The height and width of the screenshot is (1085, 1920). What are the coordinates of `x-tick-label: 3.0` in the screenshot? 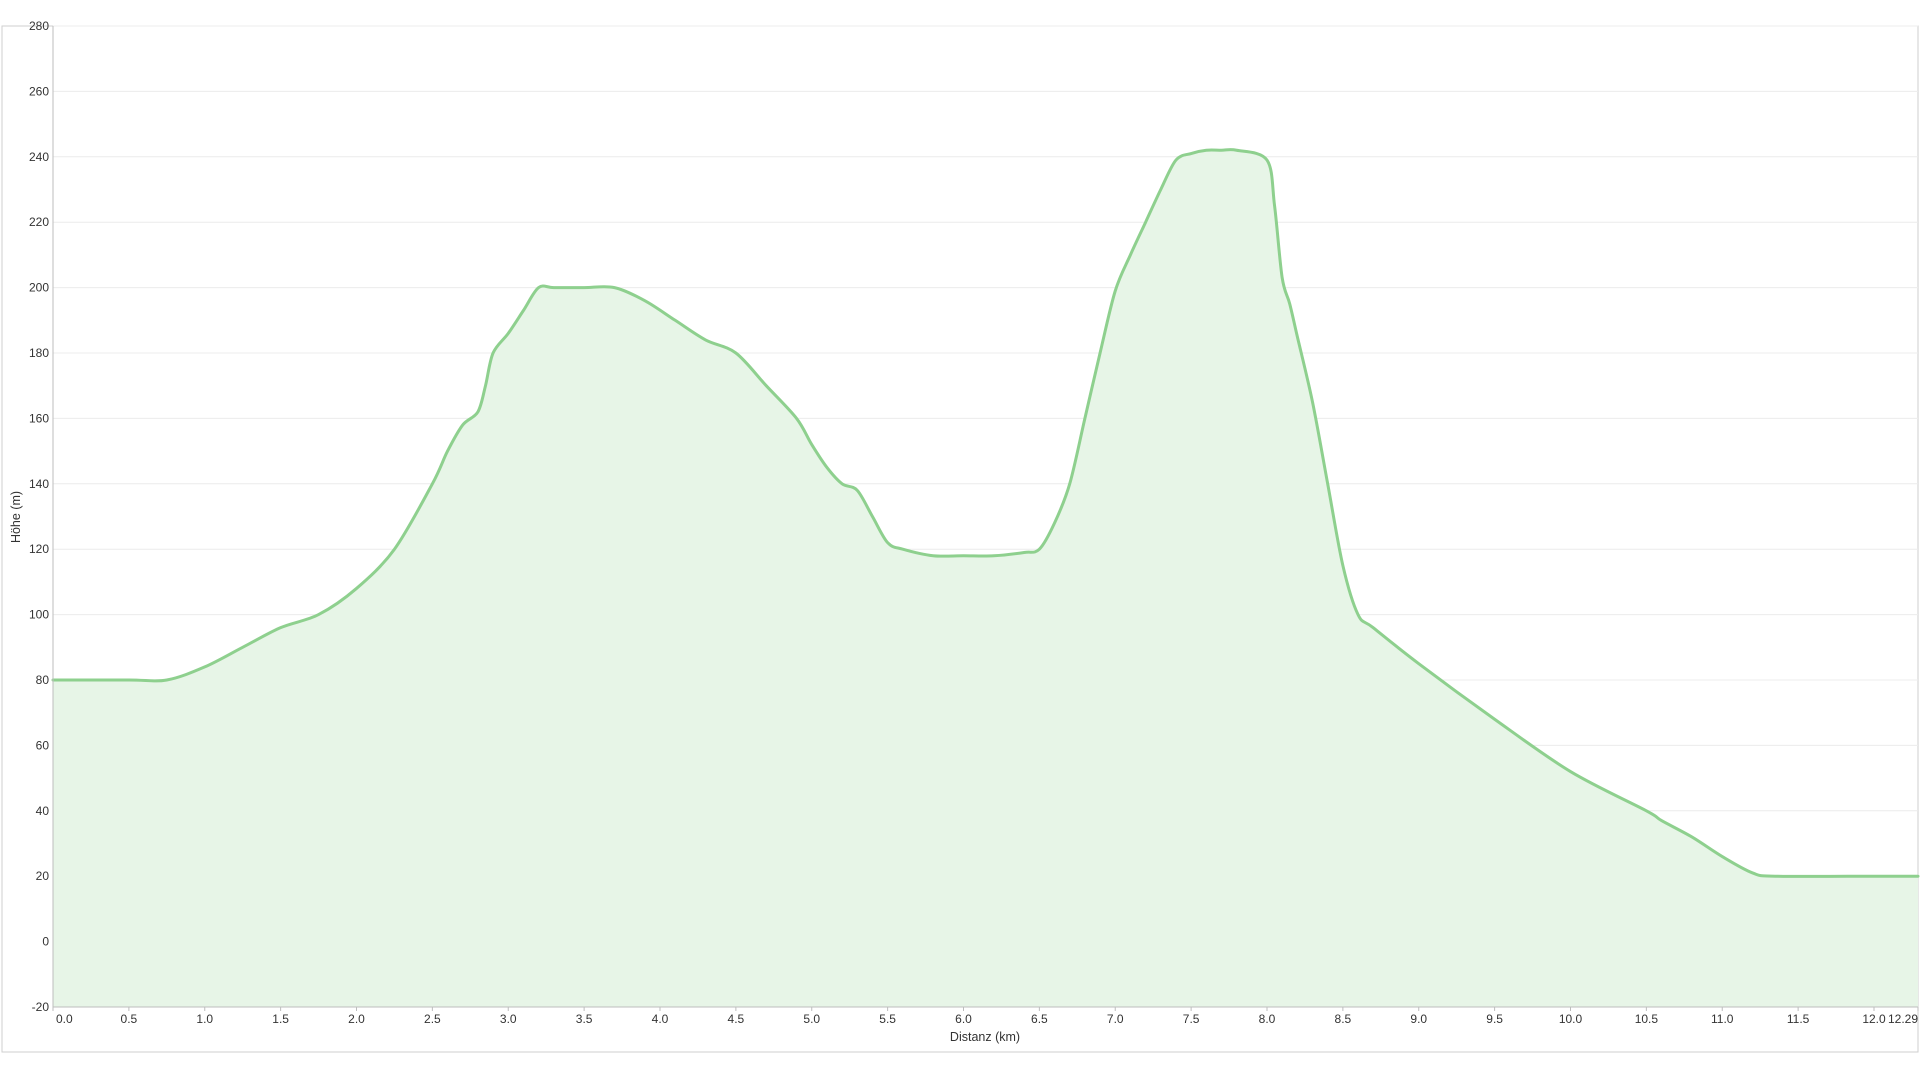 It's located at (508, 1019).